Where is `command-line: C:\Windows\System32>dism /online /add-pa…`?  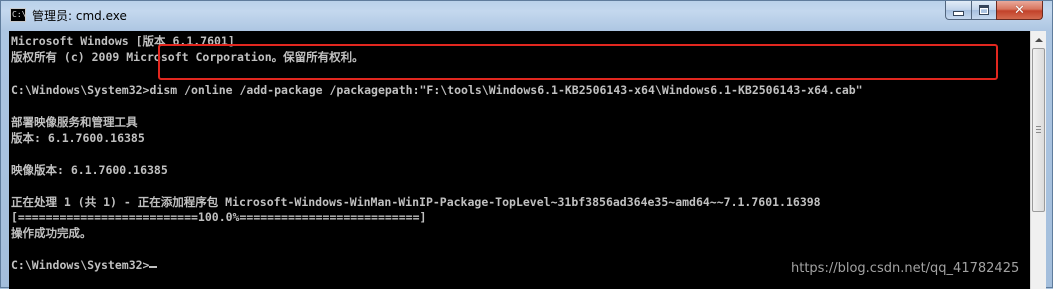
command-line: C:\Windows\System32>dism /online /add-pa… is located at coordinates (437, 90).